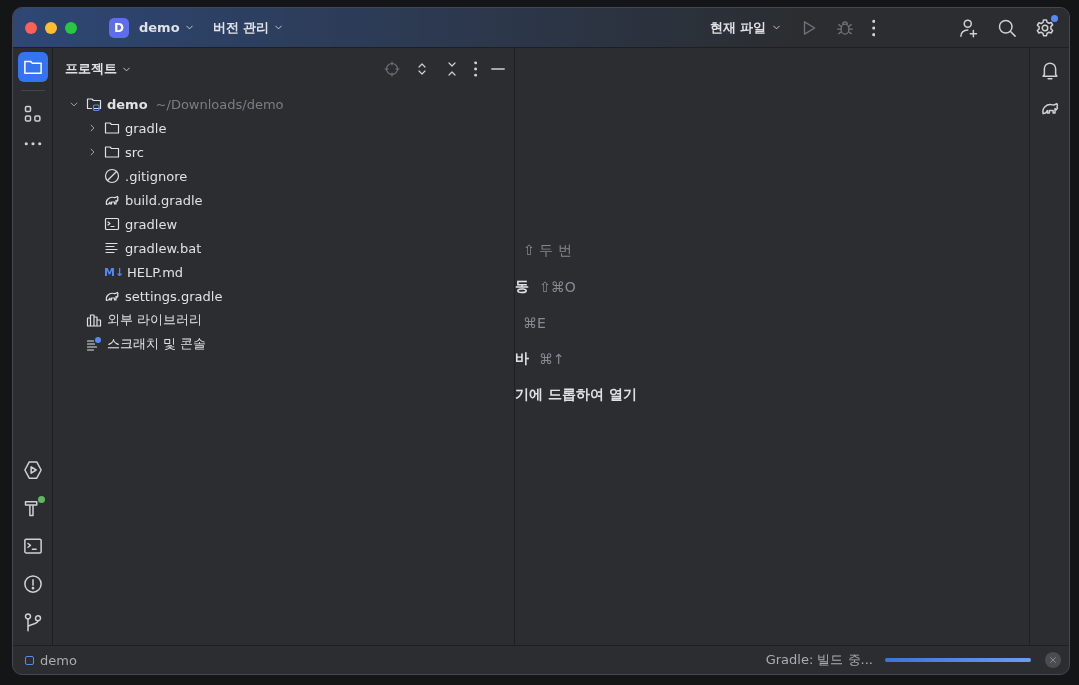 The image size is (1079, 685). What do you see at coordinates (522, 287) in the screenshot?
I see `hint-label: 동` at bounding box center [522, 287].